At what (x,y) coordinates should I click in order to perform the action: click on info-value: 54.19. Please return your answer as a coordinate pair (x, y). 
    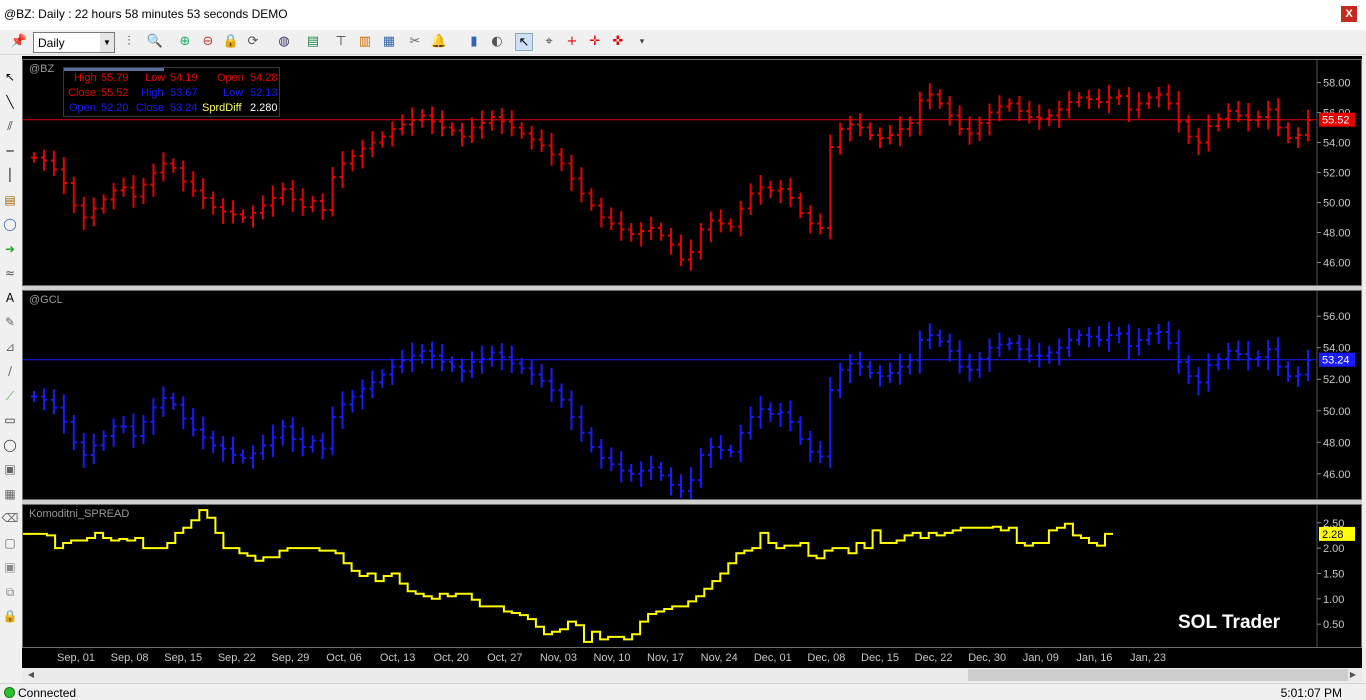
    Looking at the image, I should click on (184, 78).